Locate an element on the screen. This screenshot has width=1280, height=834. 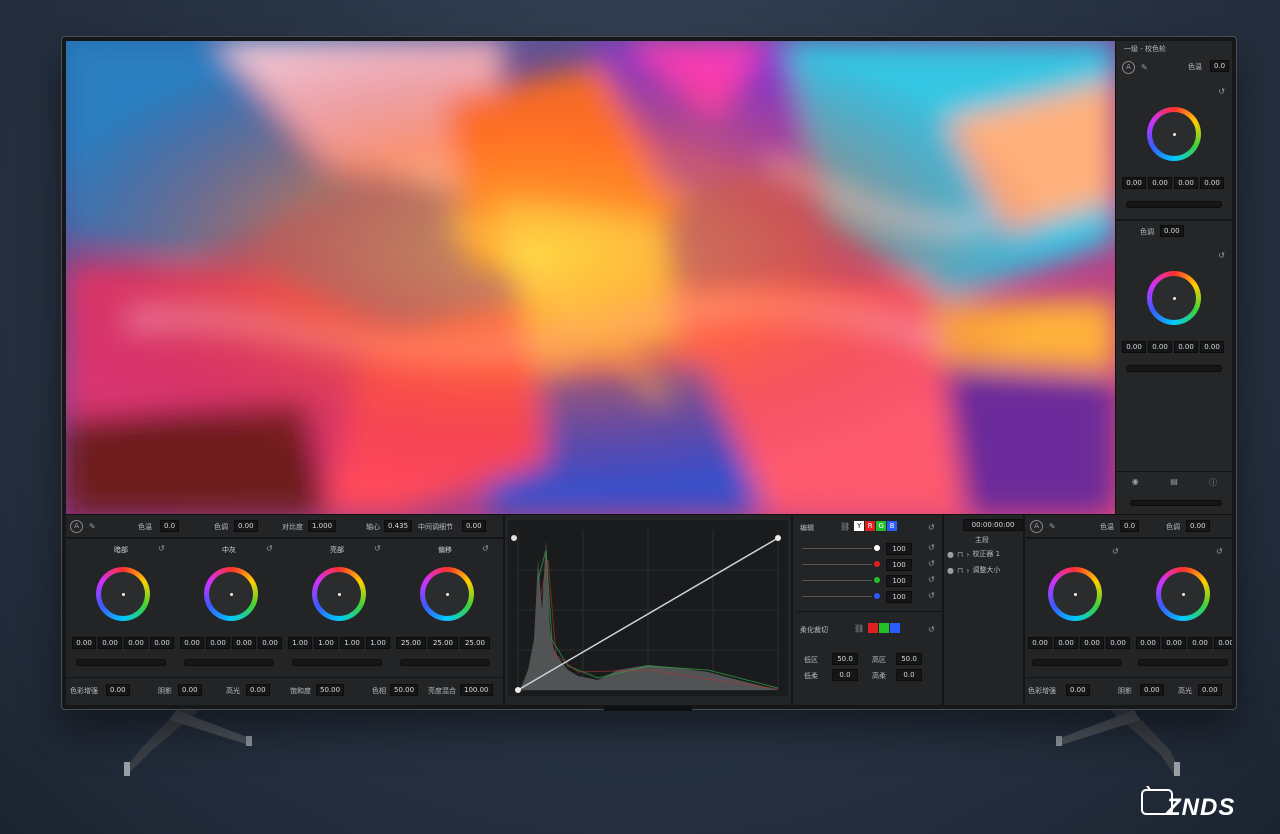
channel-b-button: B is located at coordinates (892, 526).